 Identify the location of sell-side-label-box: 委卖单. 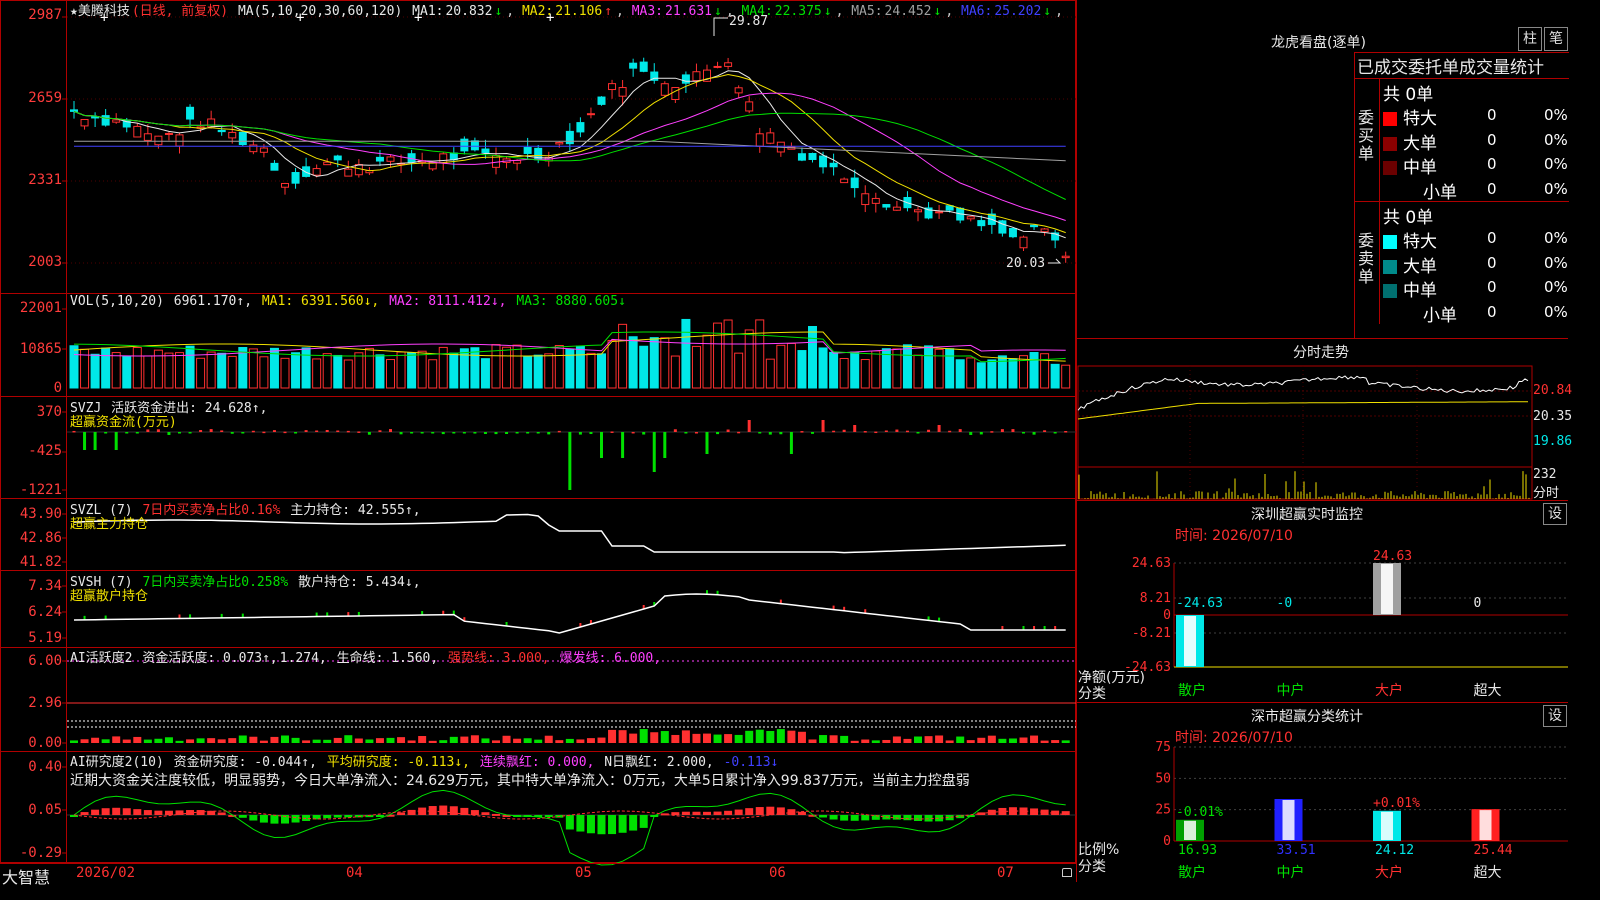
(1367, 263).